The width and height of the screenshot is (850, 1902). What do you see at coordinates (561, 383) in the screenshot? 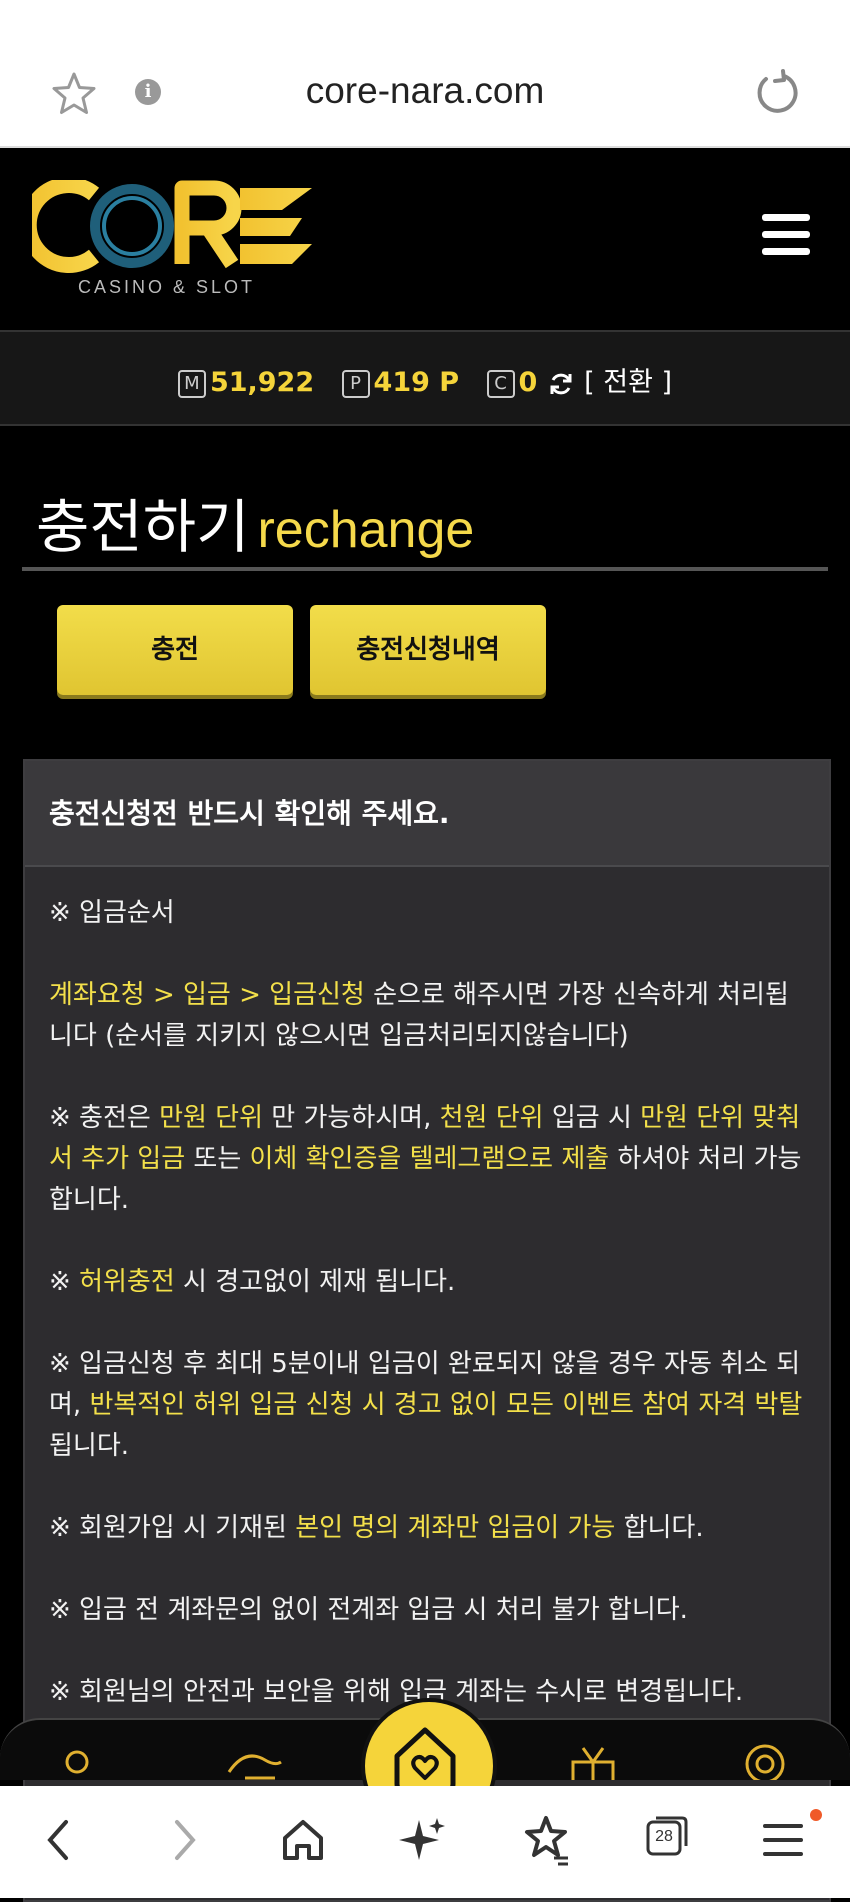
I see `refresh-icon` at bounding box center [561, 383].